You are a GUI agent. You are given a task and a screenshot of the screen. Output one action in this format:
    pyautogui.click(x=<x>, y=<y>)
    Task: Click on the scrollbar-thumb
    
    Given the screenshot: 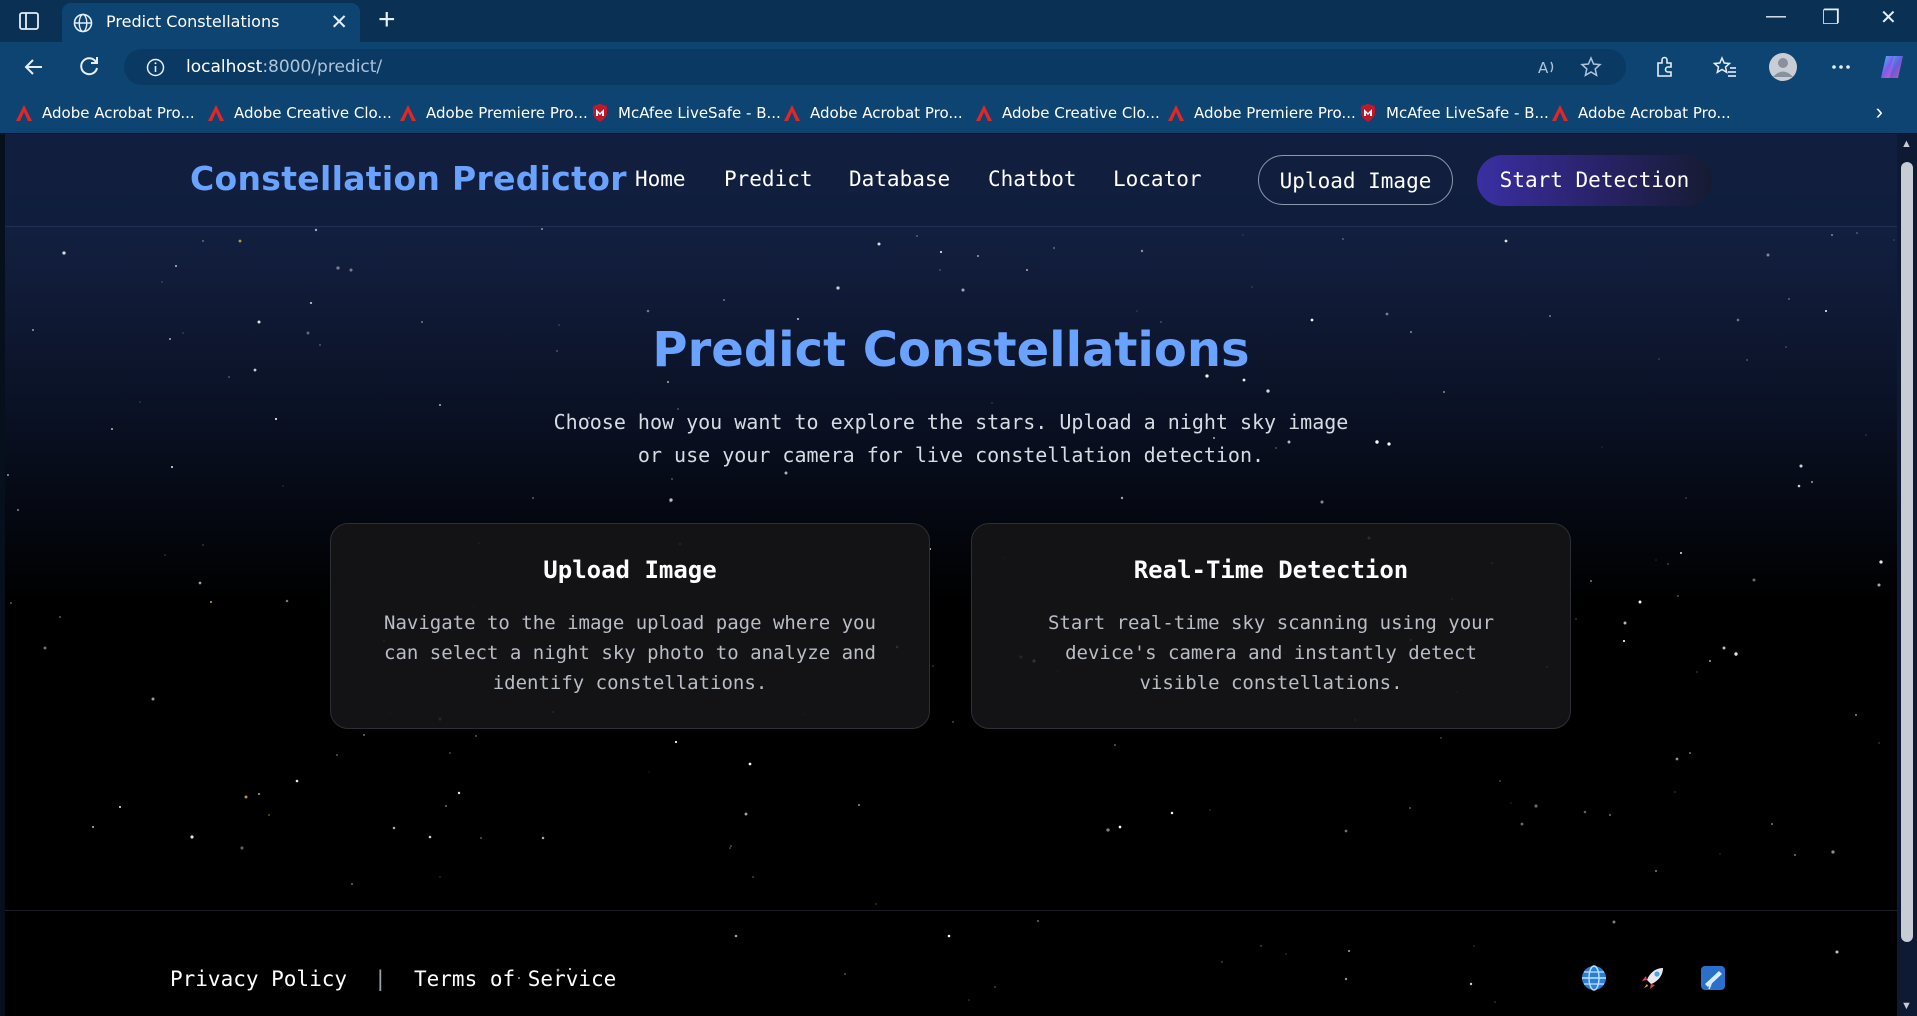 What is the action you would take?
    pyautogui.click(x=1907, y=552)
    